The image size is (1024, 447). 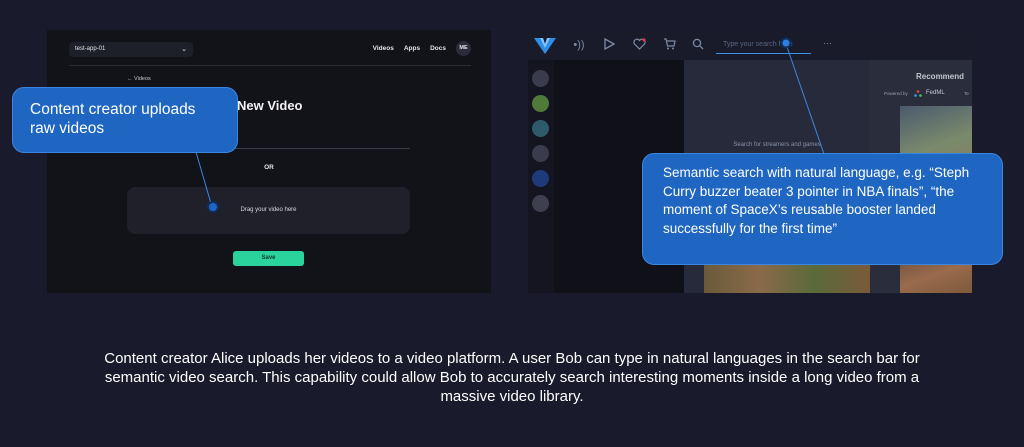 I want to click on back-link: ← Videos, so click(x=139, y=79).